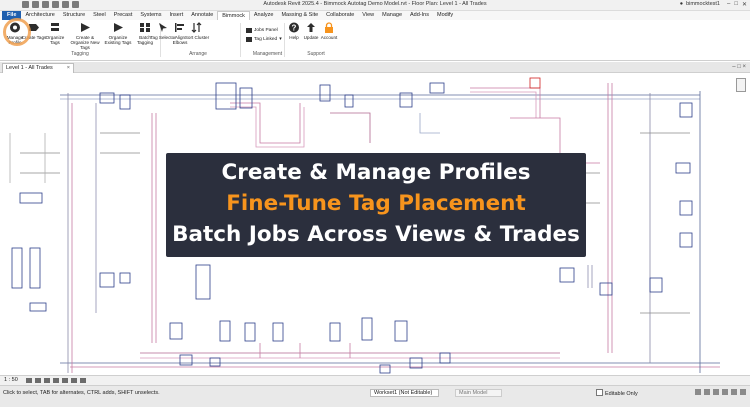 The image size is (750, 407). What do you see at coordinates (311, 27) in the screenshot?
I see `update-icon` at bounding box center [311, 27].